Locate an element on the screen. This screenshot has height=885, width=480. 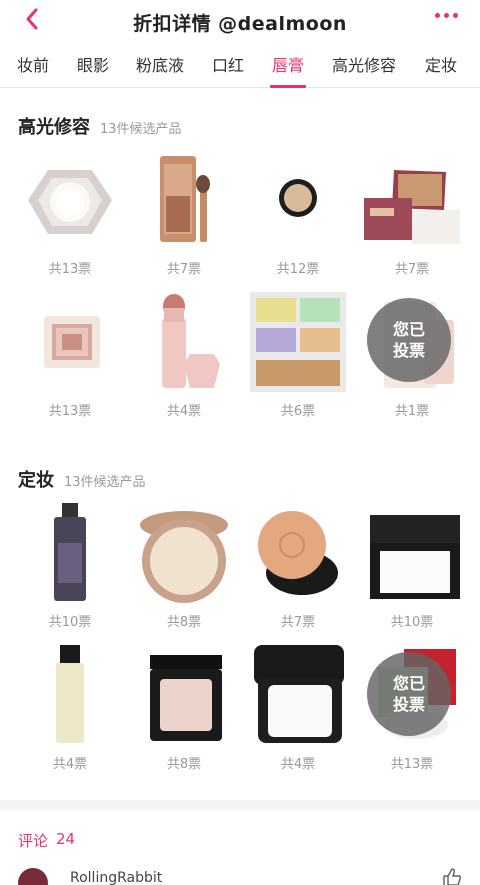
tab-setting: 定妆 is located at coordinates (441, 66).